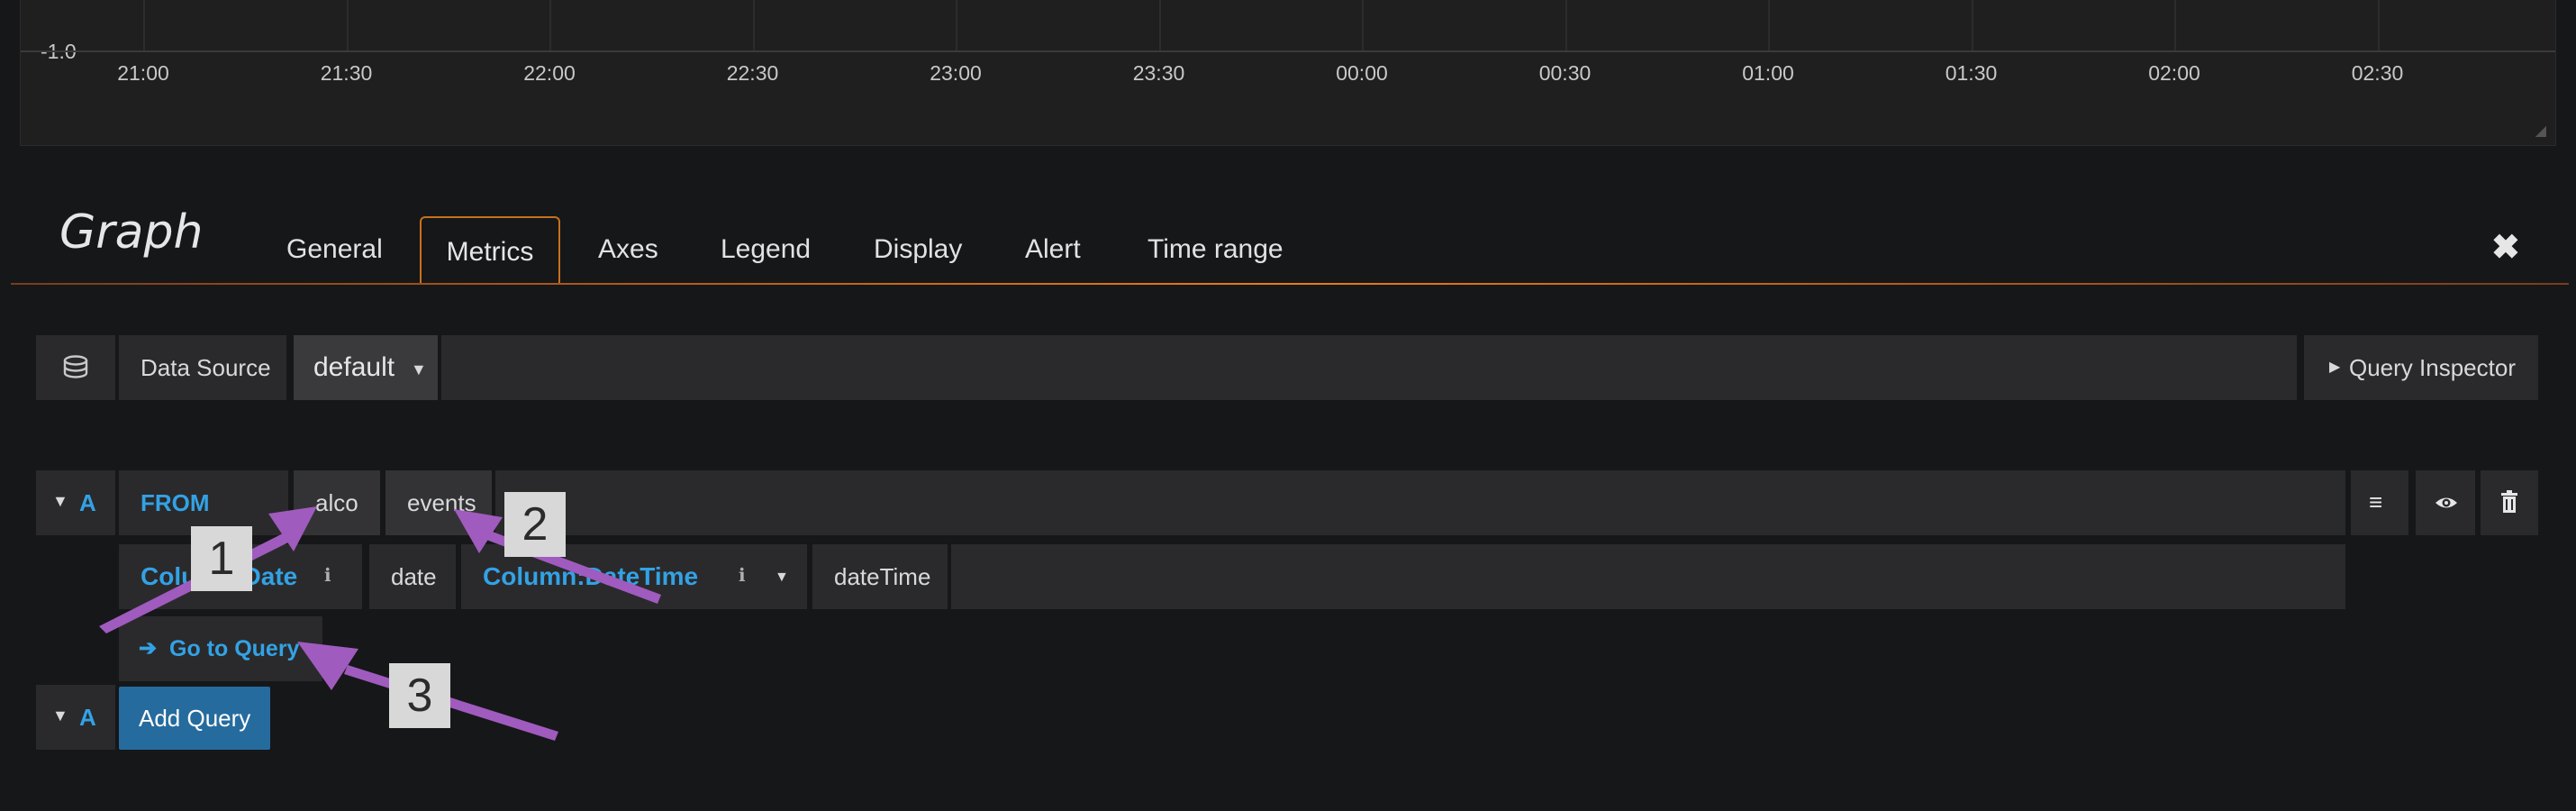  Describe the element at coordinates (1362, 73) in the screenshot. I see `x-tick-label: 00:00` at that location.